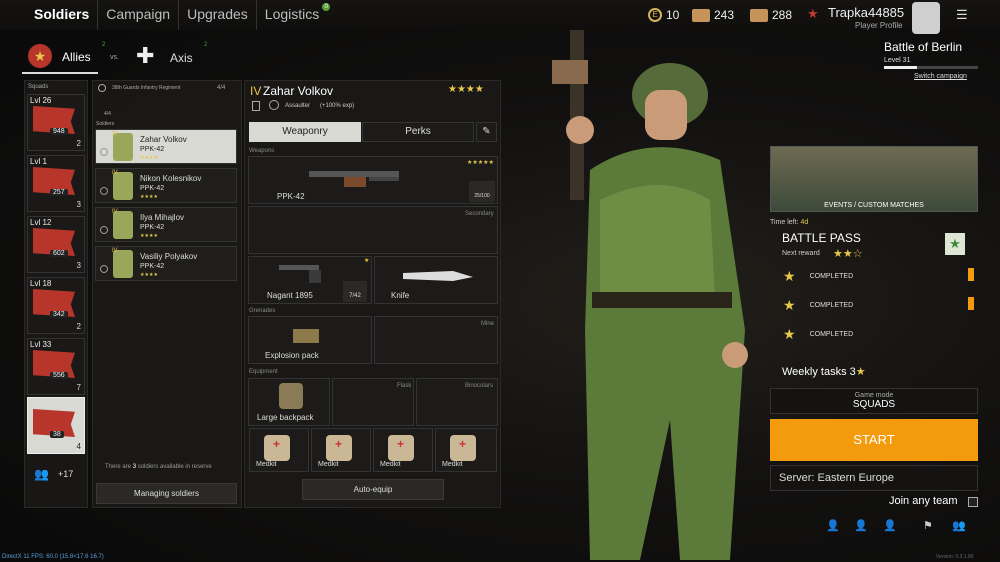 This screenshot has width=1000, height=562. What do you see at coordinates (373, 489) in the screenshot?
I see `auto-equip-button: Auto-equip` at bounding box center [373, 489].